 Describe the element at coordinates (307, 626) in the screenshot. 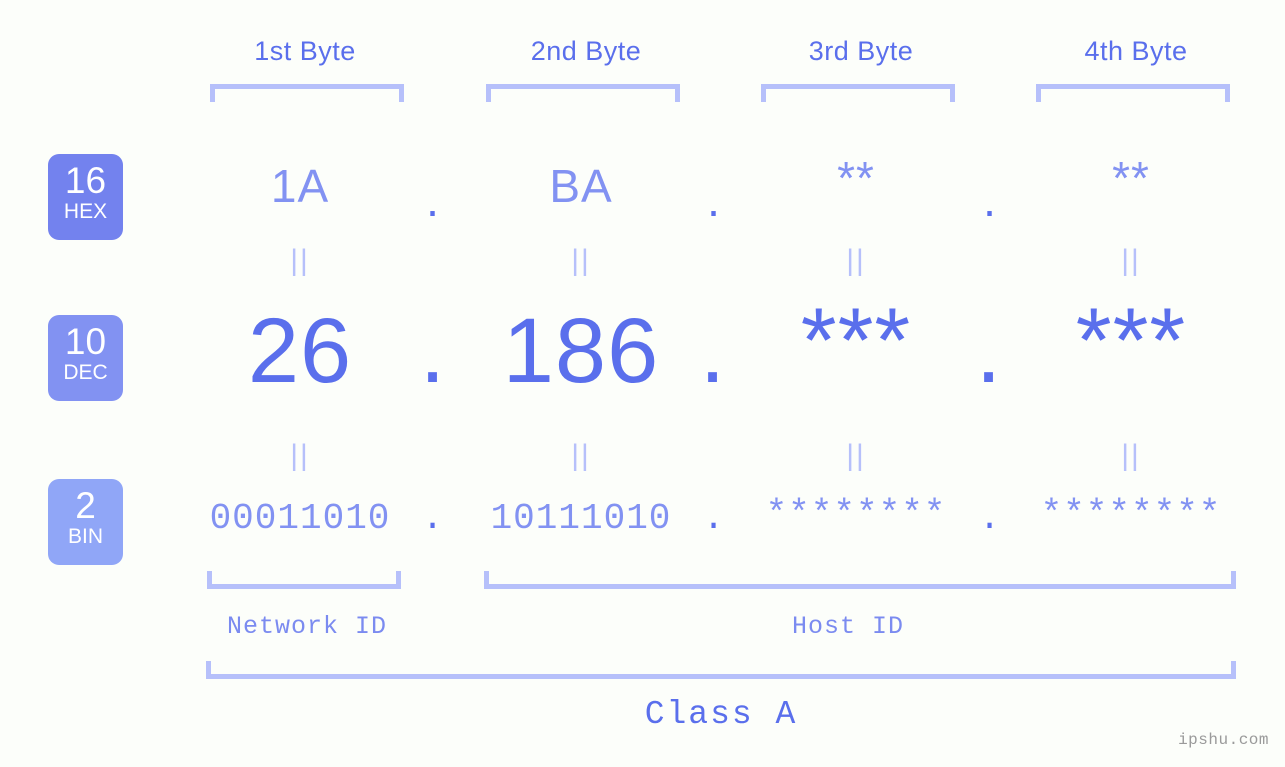

I see `network-id-label: Network ID` at that location.